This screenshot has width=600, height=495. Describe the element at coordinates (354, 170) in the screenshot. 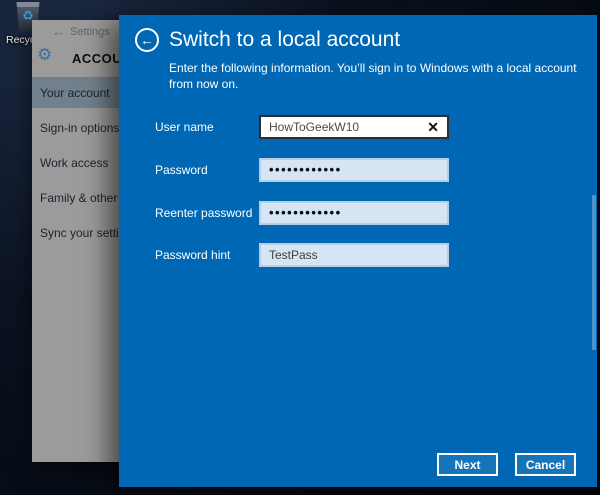

I see `password-input: ••••••••••••` at that location.